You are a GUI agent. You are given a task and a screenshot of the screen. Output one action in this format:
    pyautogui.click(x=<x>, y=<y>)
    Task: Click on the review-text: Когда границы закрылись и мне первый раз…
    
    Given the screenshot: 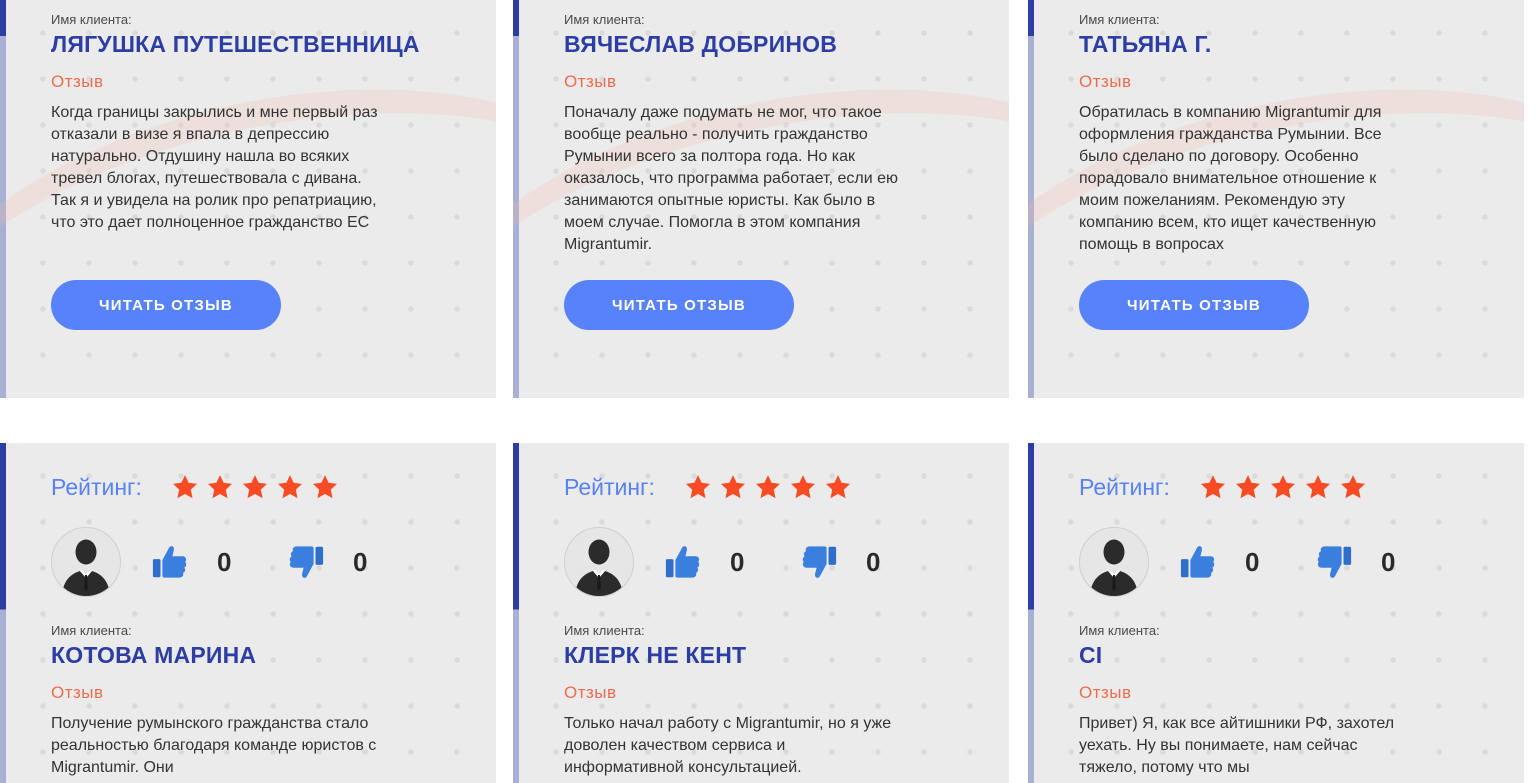 What is the action you would take?
    pyautogui.click(x=214, y=167)
    